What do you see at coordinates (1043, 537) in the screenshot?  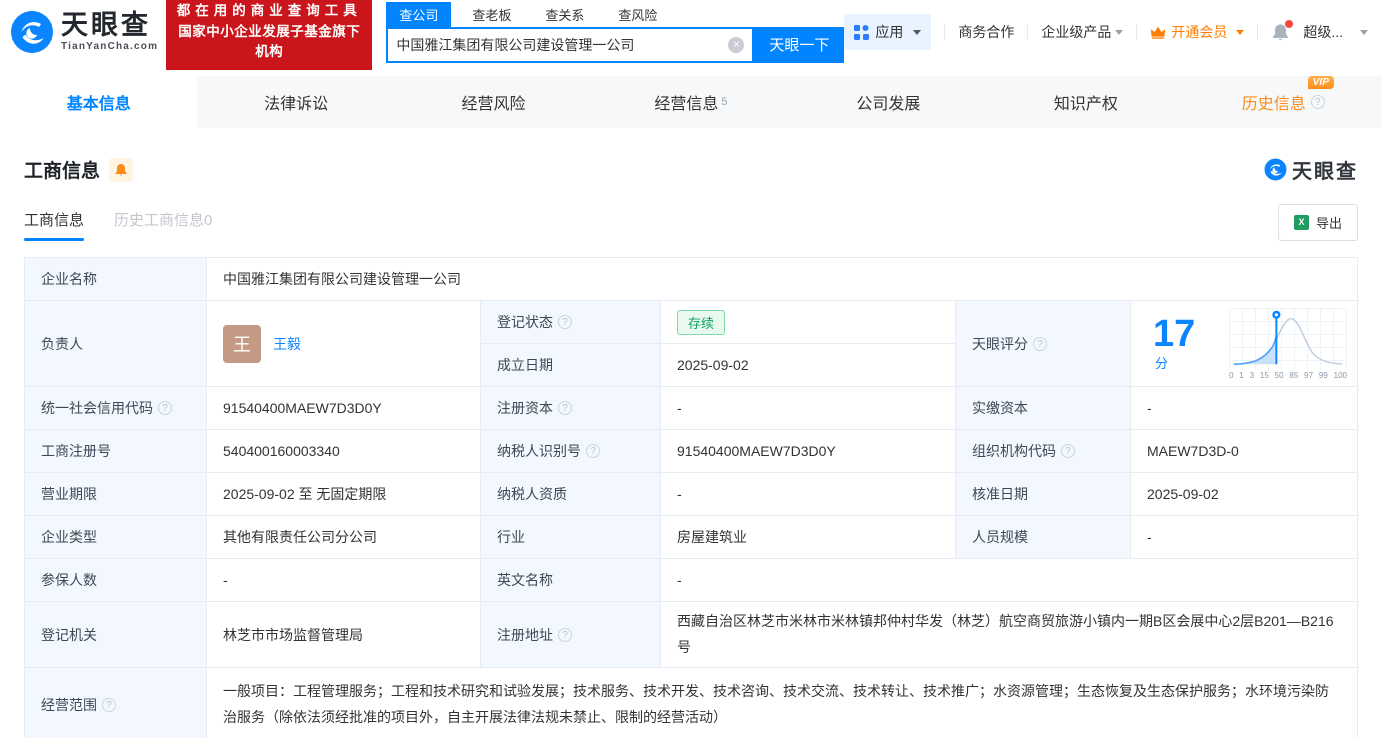 I see `staff-size-label: 人员规模` at bounding box center [1043, 537].